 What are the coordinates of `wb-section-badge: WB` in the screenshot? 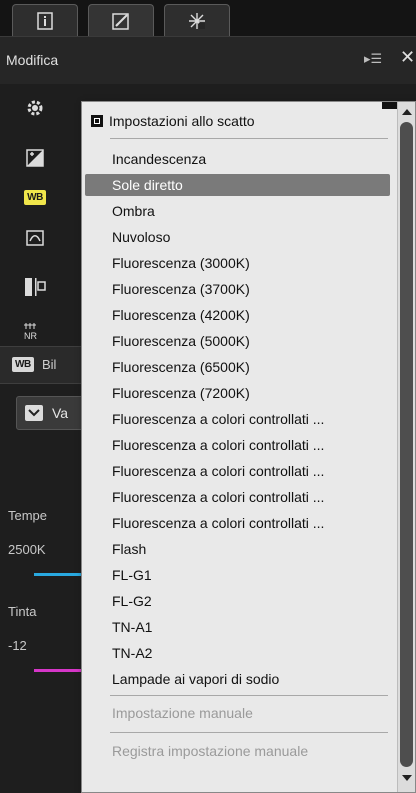 It's located at (23, 364).